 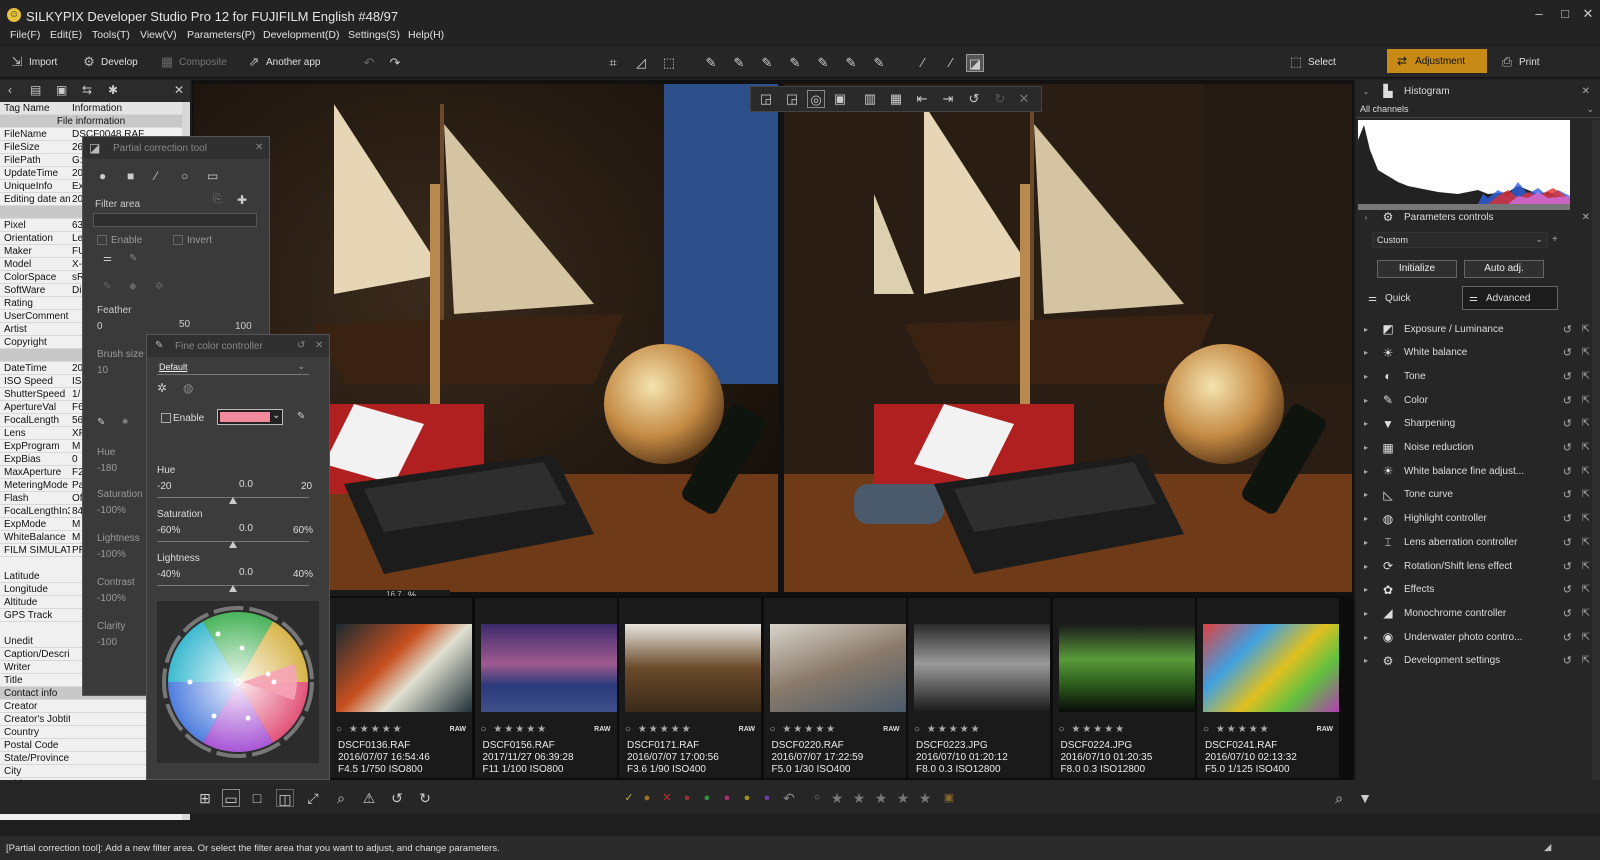 What do you see at coordinates (641, 63) in the screenshot?
I see `rotate-tool-icon: ◿` at bounding box center [641, 63].